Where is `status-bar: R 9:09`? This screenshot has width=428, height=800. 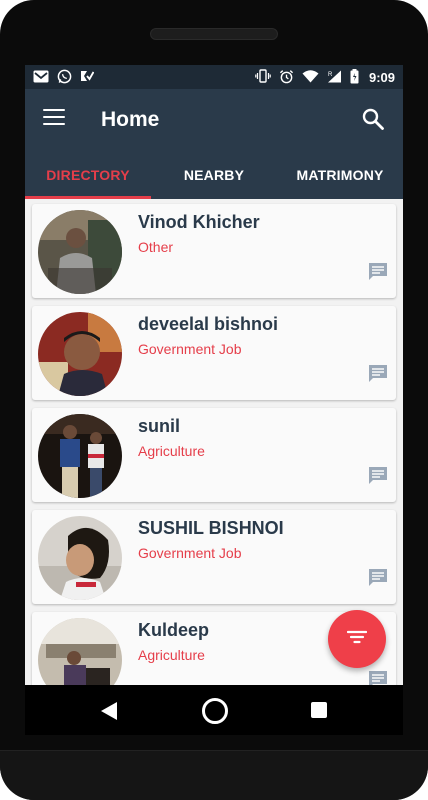
status-bar: R 9:09 is located at coordinates (214, 77).